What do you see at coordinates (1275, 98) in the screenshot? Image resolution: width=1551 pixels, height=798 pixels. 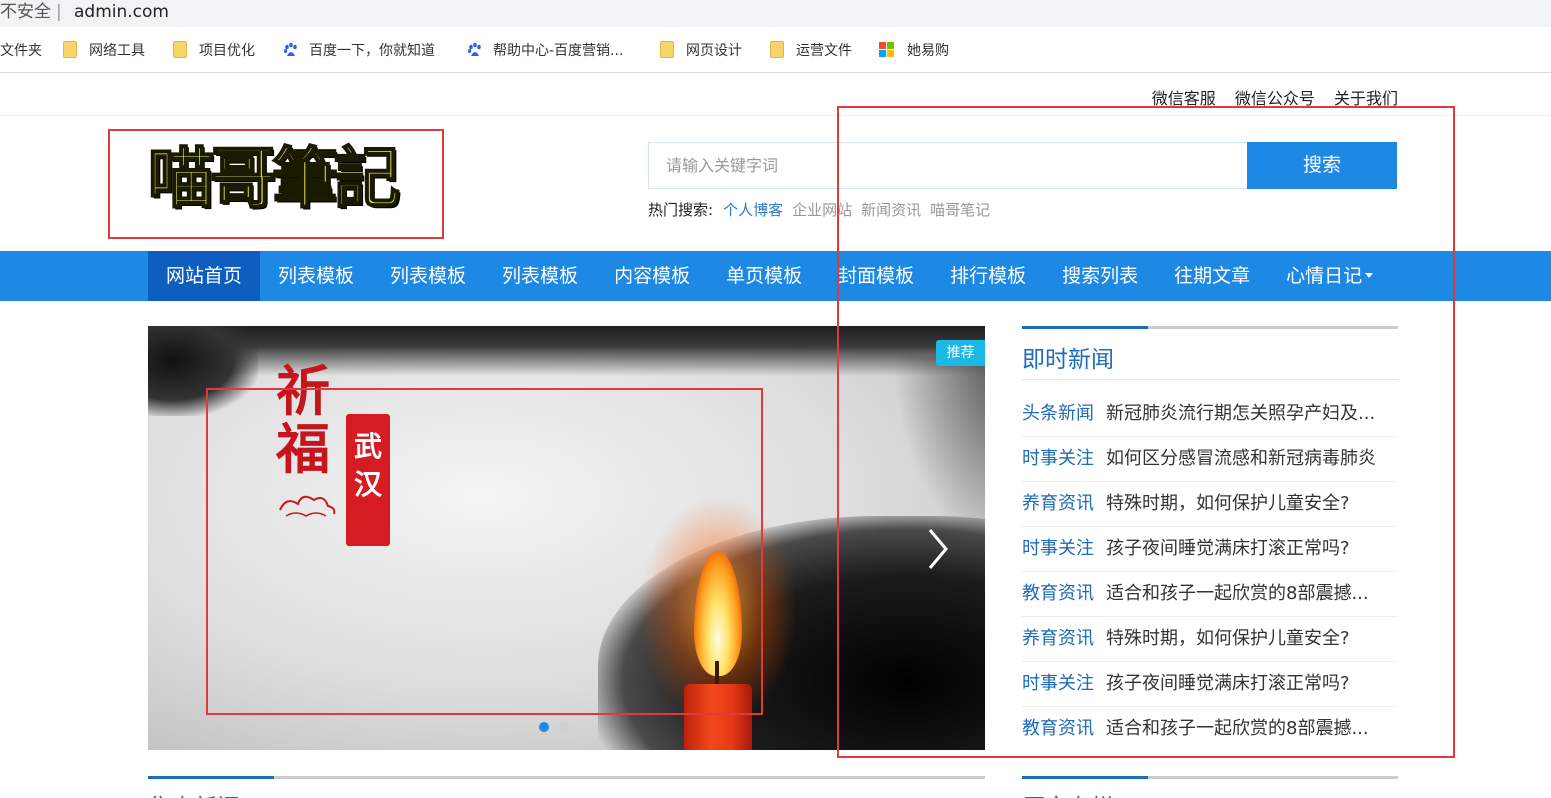 I see `wechat-official-account-link: 微信公众号` at bounding box center [1275, 98].